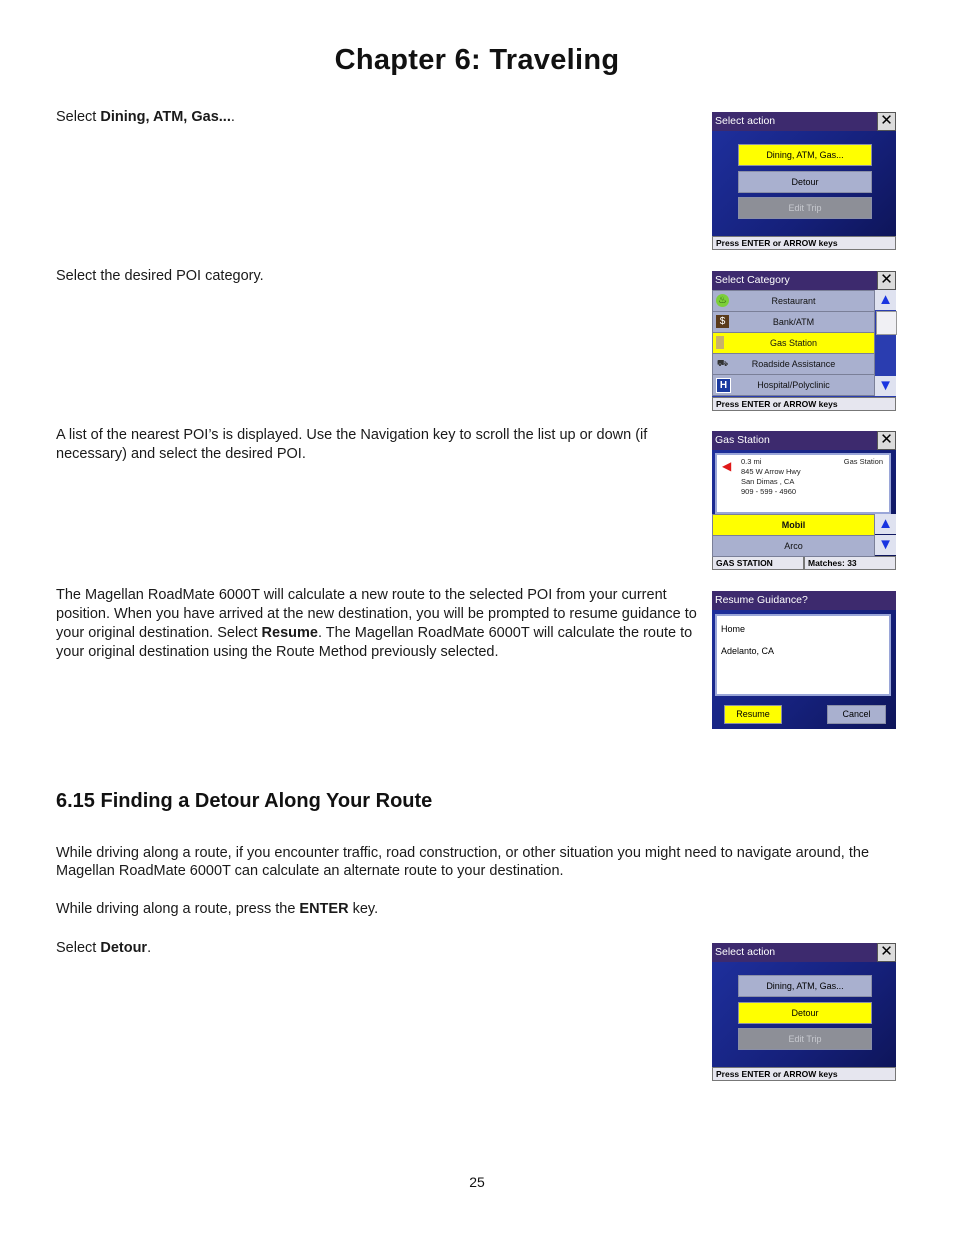  Describe the element at coordinates (751, 461) in the screenshot. I see `poi-distance: 0.3 mi` at that location.